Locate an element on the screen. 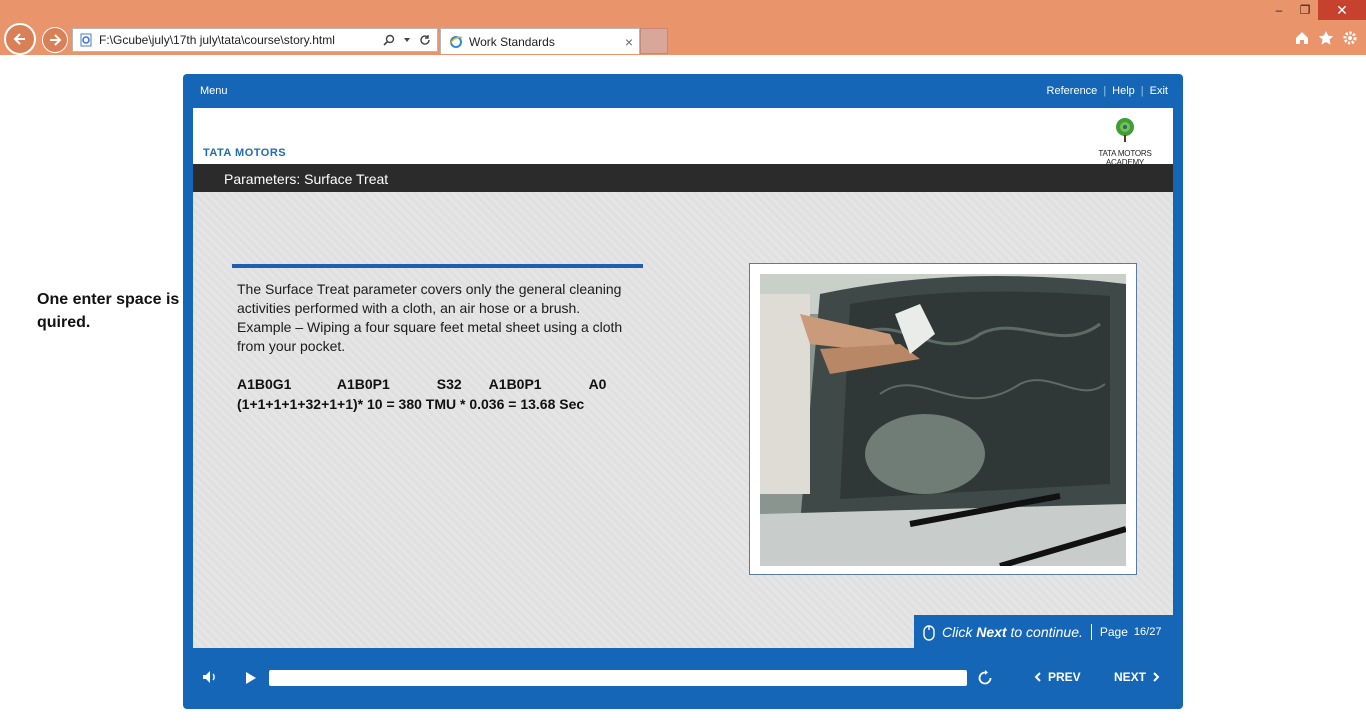  seek-bar is located at coordinates (618, 678).